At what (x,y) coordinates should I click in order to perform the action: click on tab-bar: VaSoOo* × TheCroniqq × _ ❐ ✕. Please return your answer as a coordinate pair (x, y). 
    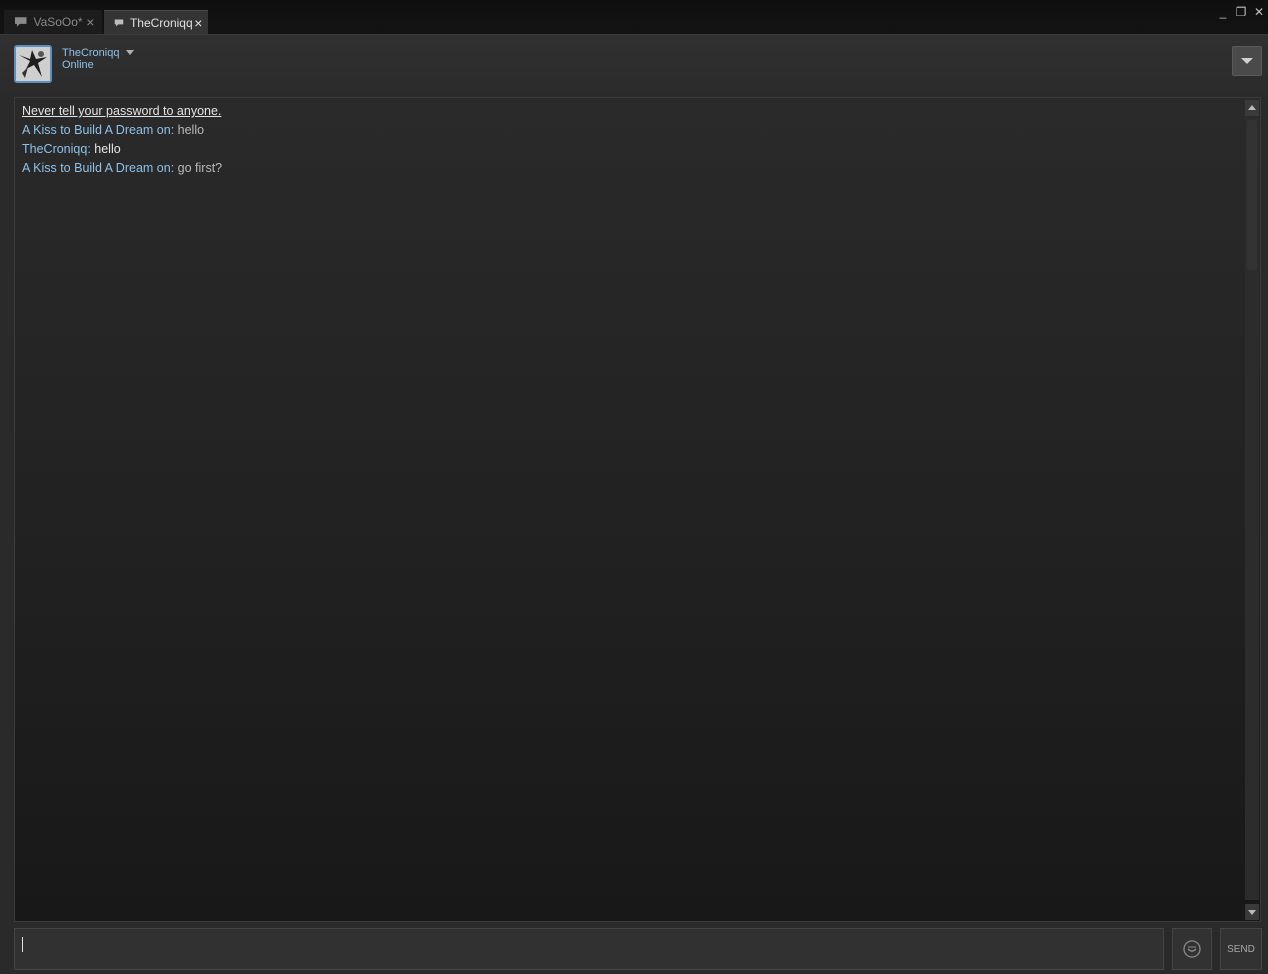
    Looking at the image, I should click on (634, 17).